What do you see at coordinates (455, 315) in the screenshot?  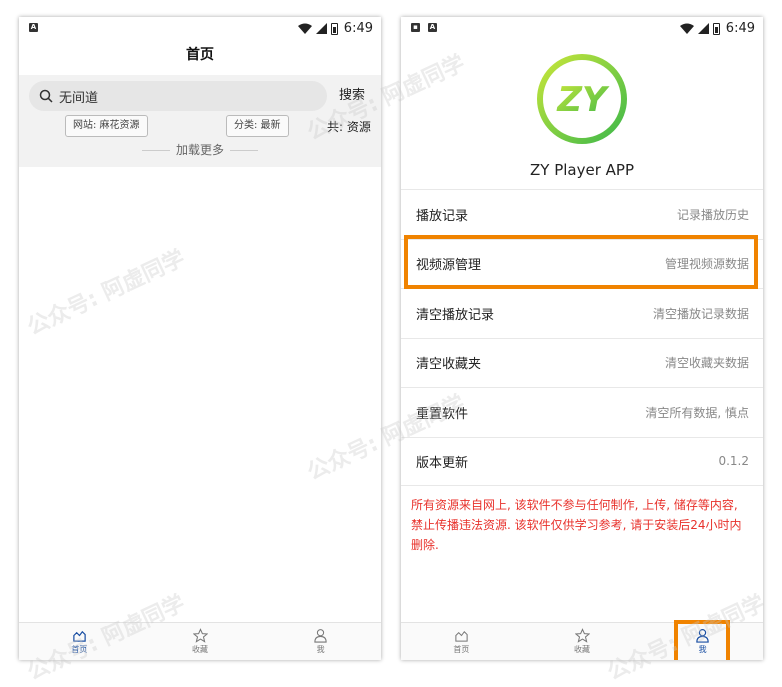 I see `menu-item-label: 清空播放记录` at bounding box center [455, 315].